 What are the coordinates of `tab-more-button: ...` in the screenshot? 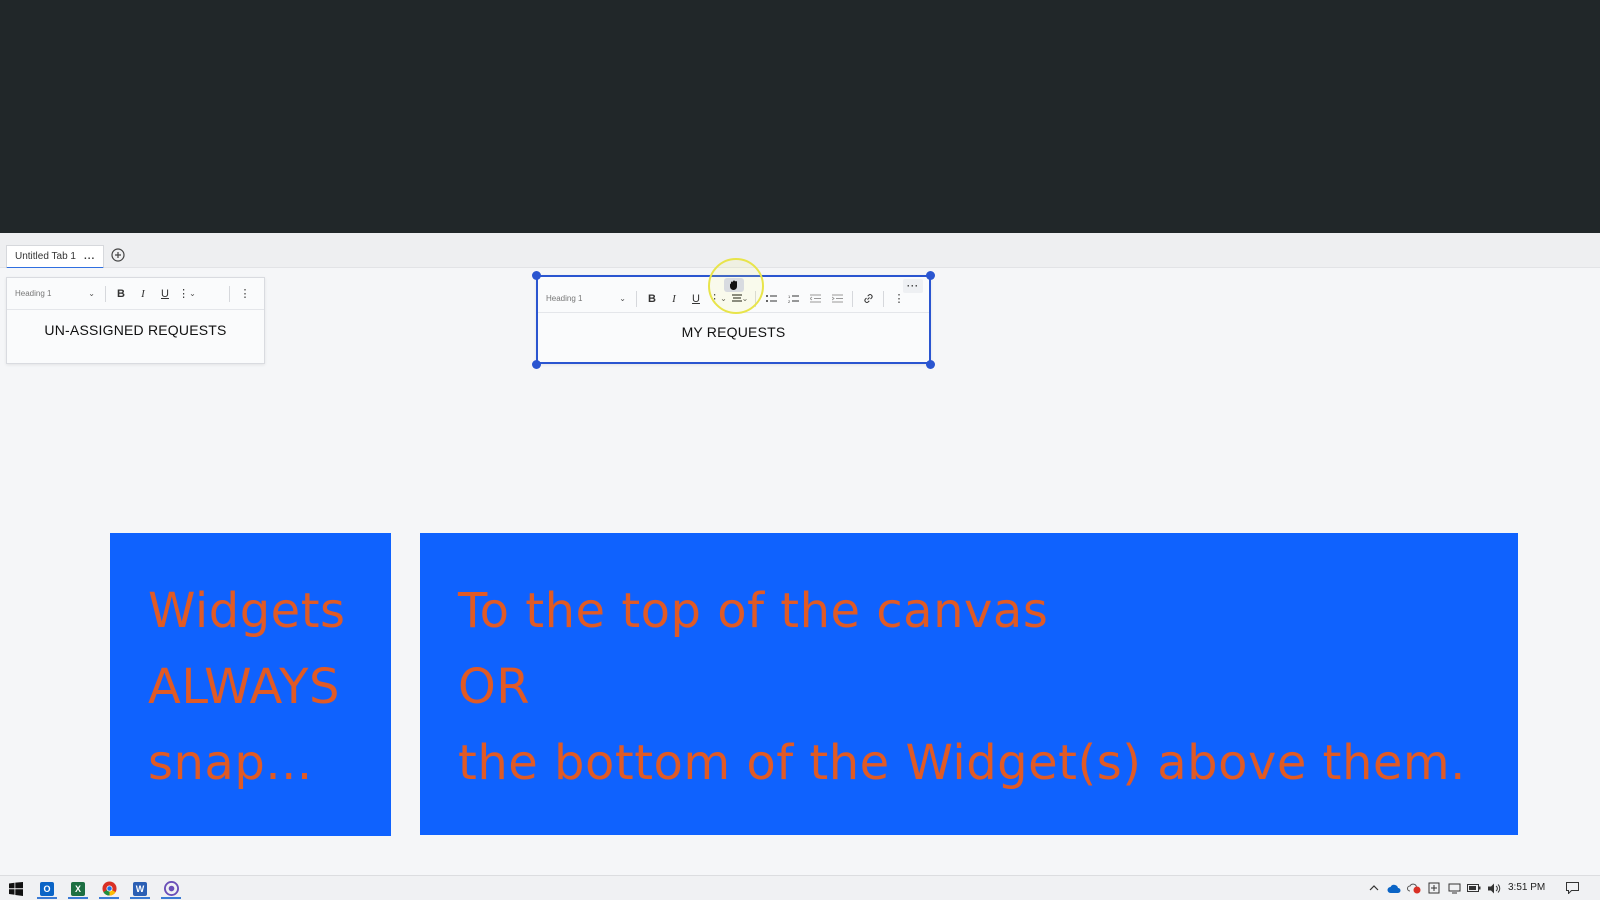 It's located at (89, 256).